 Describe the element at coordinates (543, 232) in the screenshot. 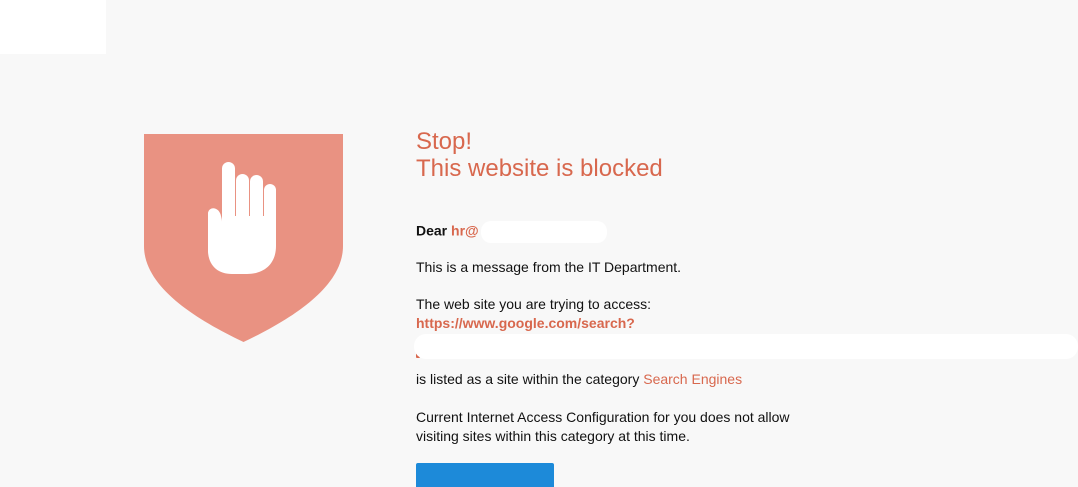

I see `redacted-email` at that location.